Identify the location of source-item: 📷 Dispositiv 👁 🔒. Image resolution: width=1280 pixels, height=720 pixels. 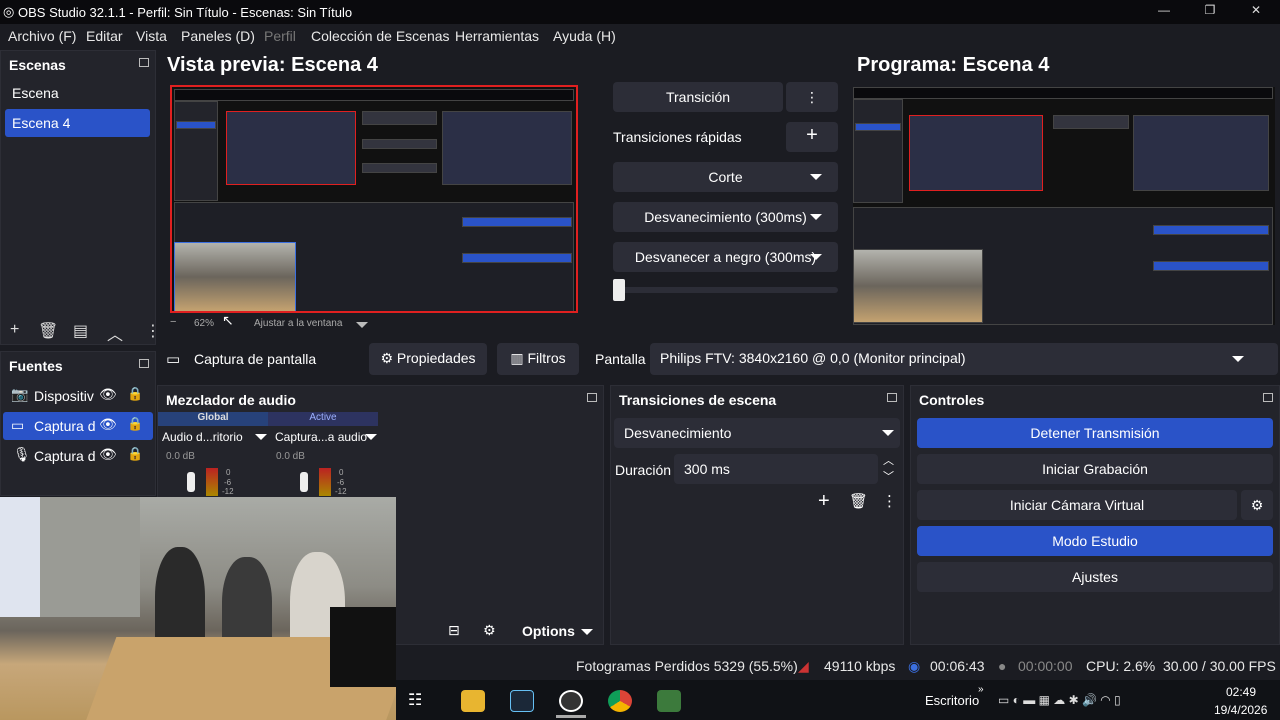
(78, 396).